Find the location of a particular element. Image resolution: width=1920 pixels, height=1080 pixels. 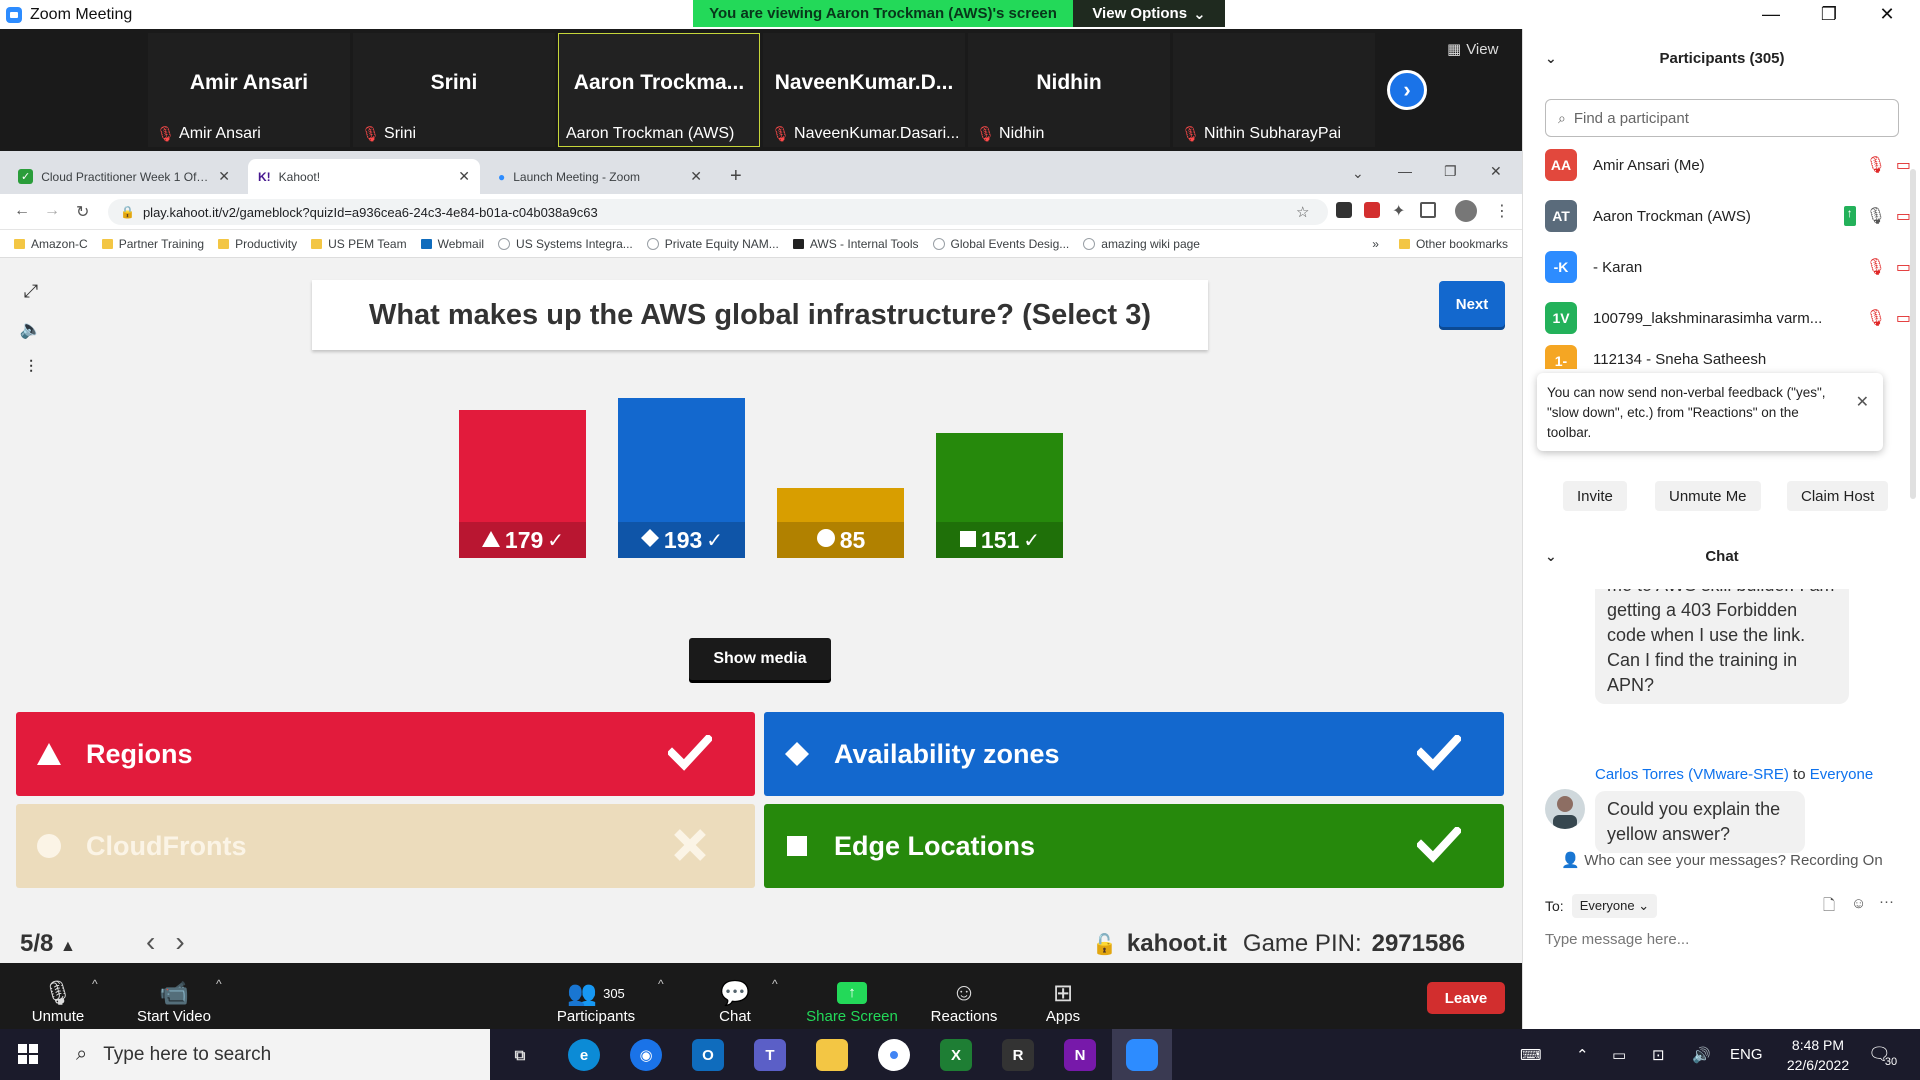

leave-button: Leave is located at coordinates (1466, 998).